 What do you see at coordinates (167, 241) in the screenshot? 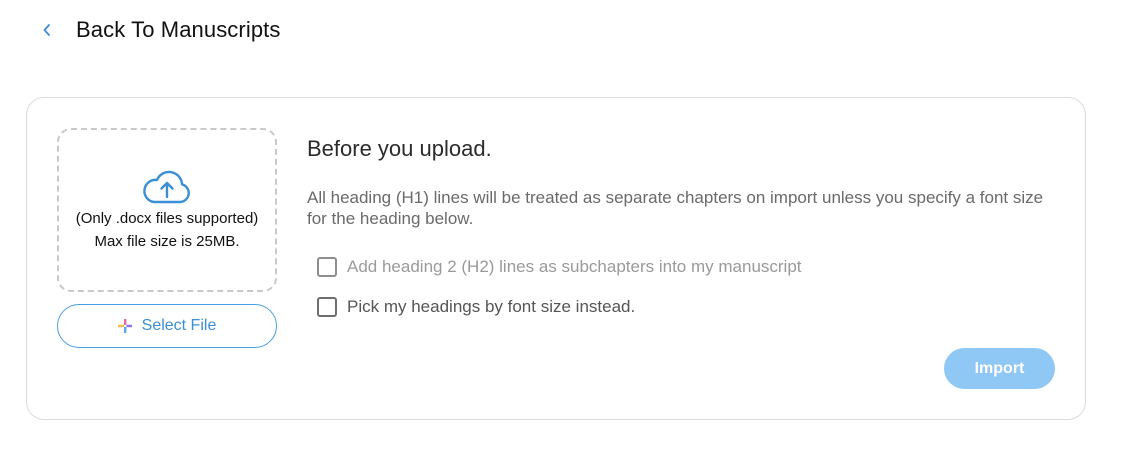
I see `max-file-size-text: Max file size is 25MB.` at bounding box center [167, 241].